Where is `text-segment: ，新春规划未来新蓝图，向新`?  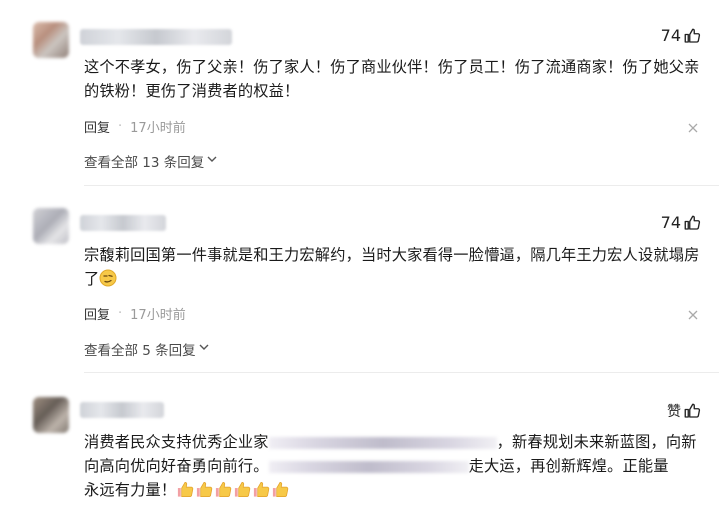 text-segment: ，新春规划未来新蓝图，向新 is located at coordinates (596, 442).